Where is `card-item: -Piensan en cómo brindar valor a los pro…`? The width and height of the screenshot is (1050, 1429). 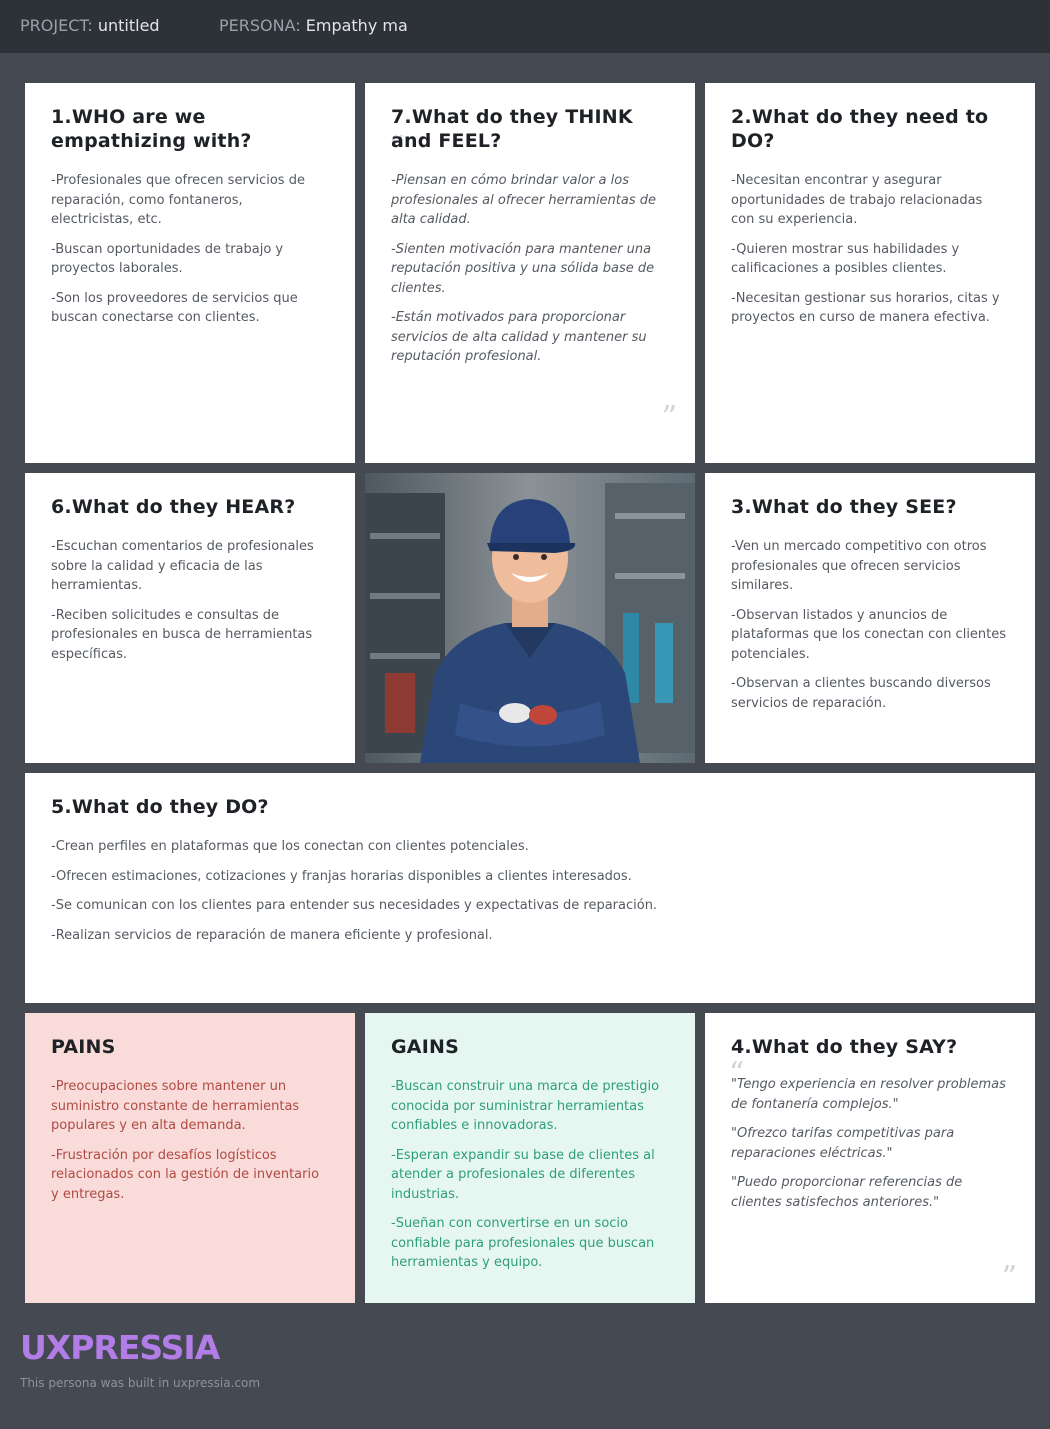
card-item: -Piensan en cómo brindar valor a los pro… is located at coordinates (524, 200).